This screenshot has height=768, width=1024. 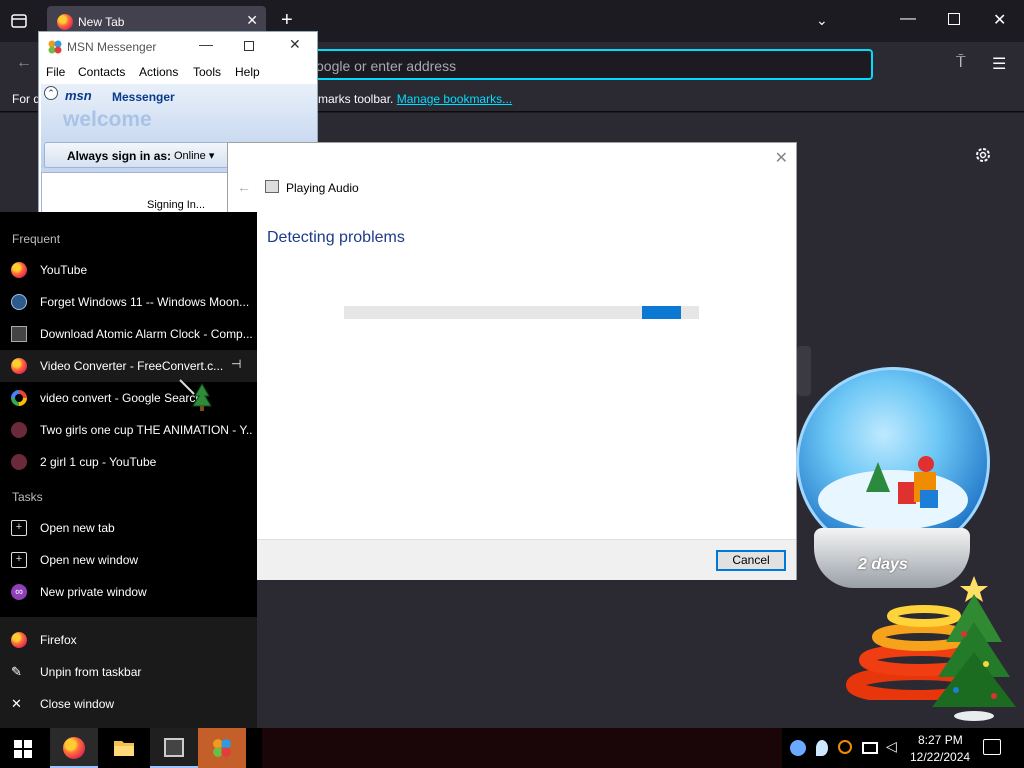 What do you see at coordinates (822, 748) in the screenshot?
I see `water-drop-icon` at bounding box center [822, 748].